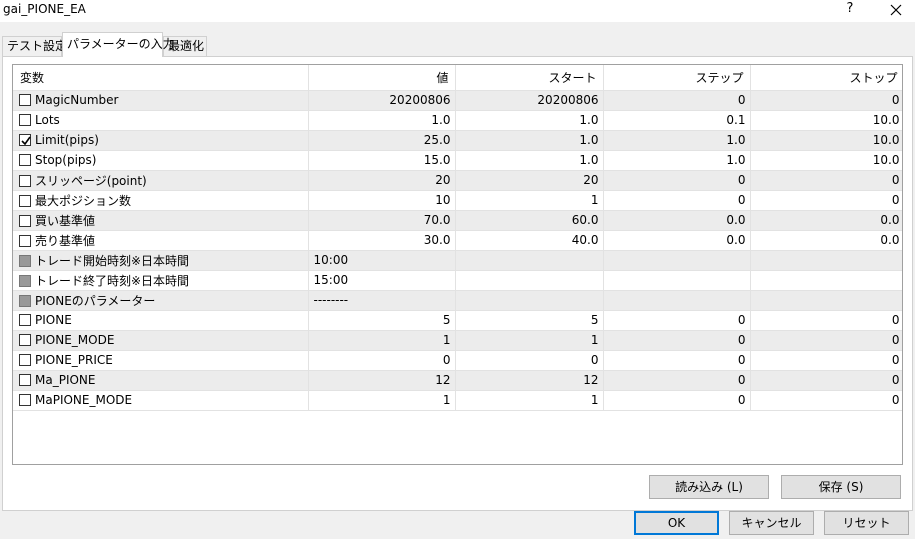 The width and height of the screenshot is (915, 539). Describe the element at coordinates (841, 487) in the screenshot. I see `save-button: 保存 (S)` at that location.